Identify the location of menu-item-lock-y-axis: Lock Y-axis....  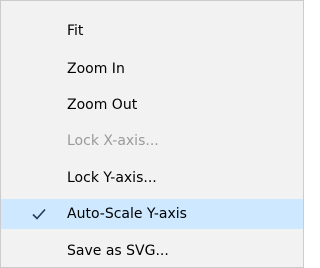
(152, 178).